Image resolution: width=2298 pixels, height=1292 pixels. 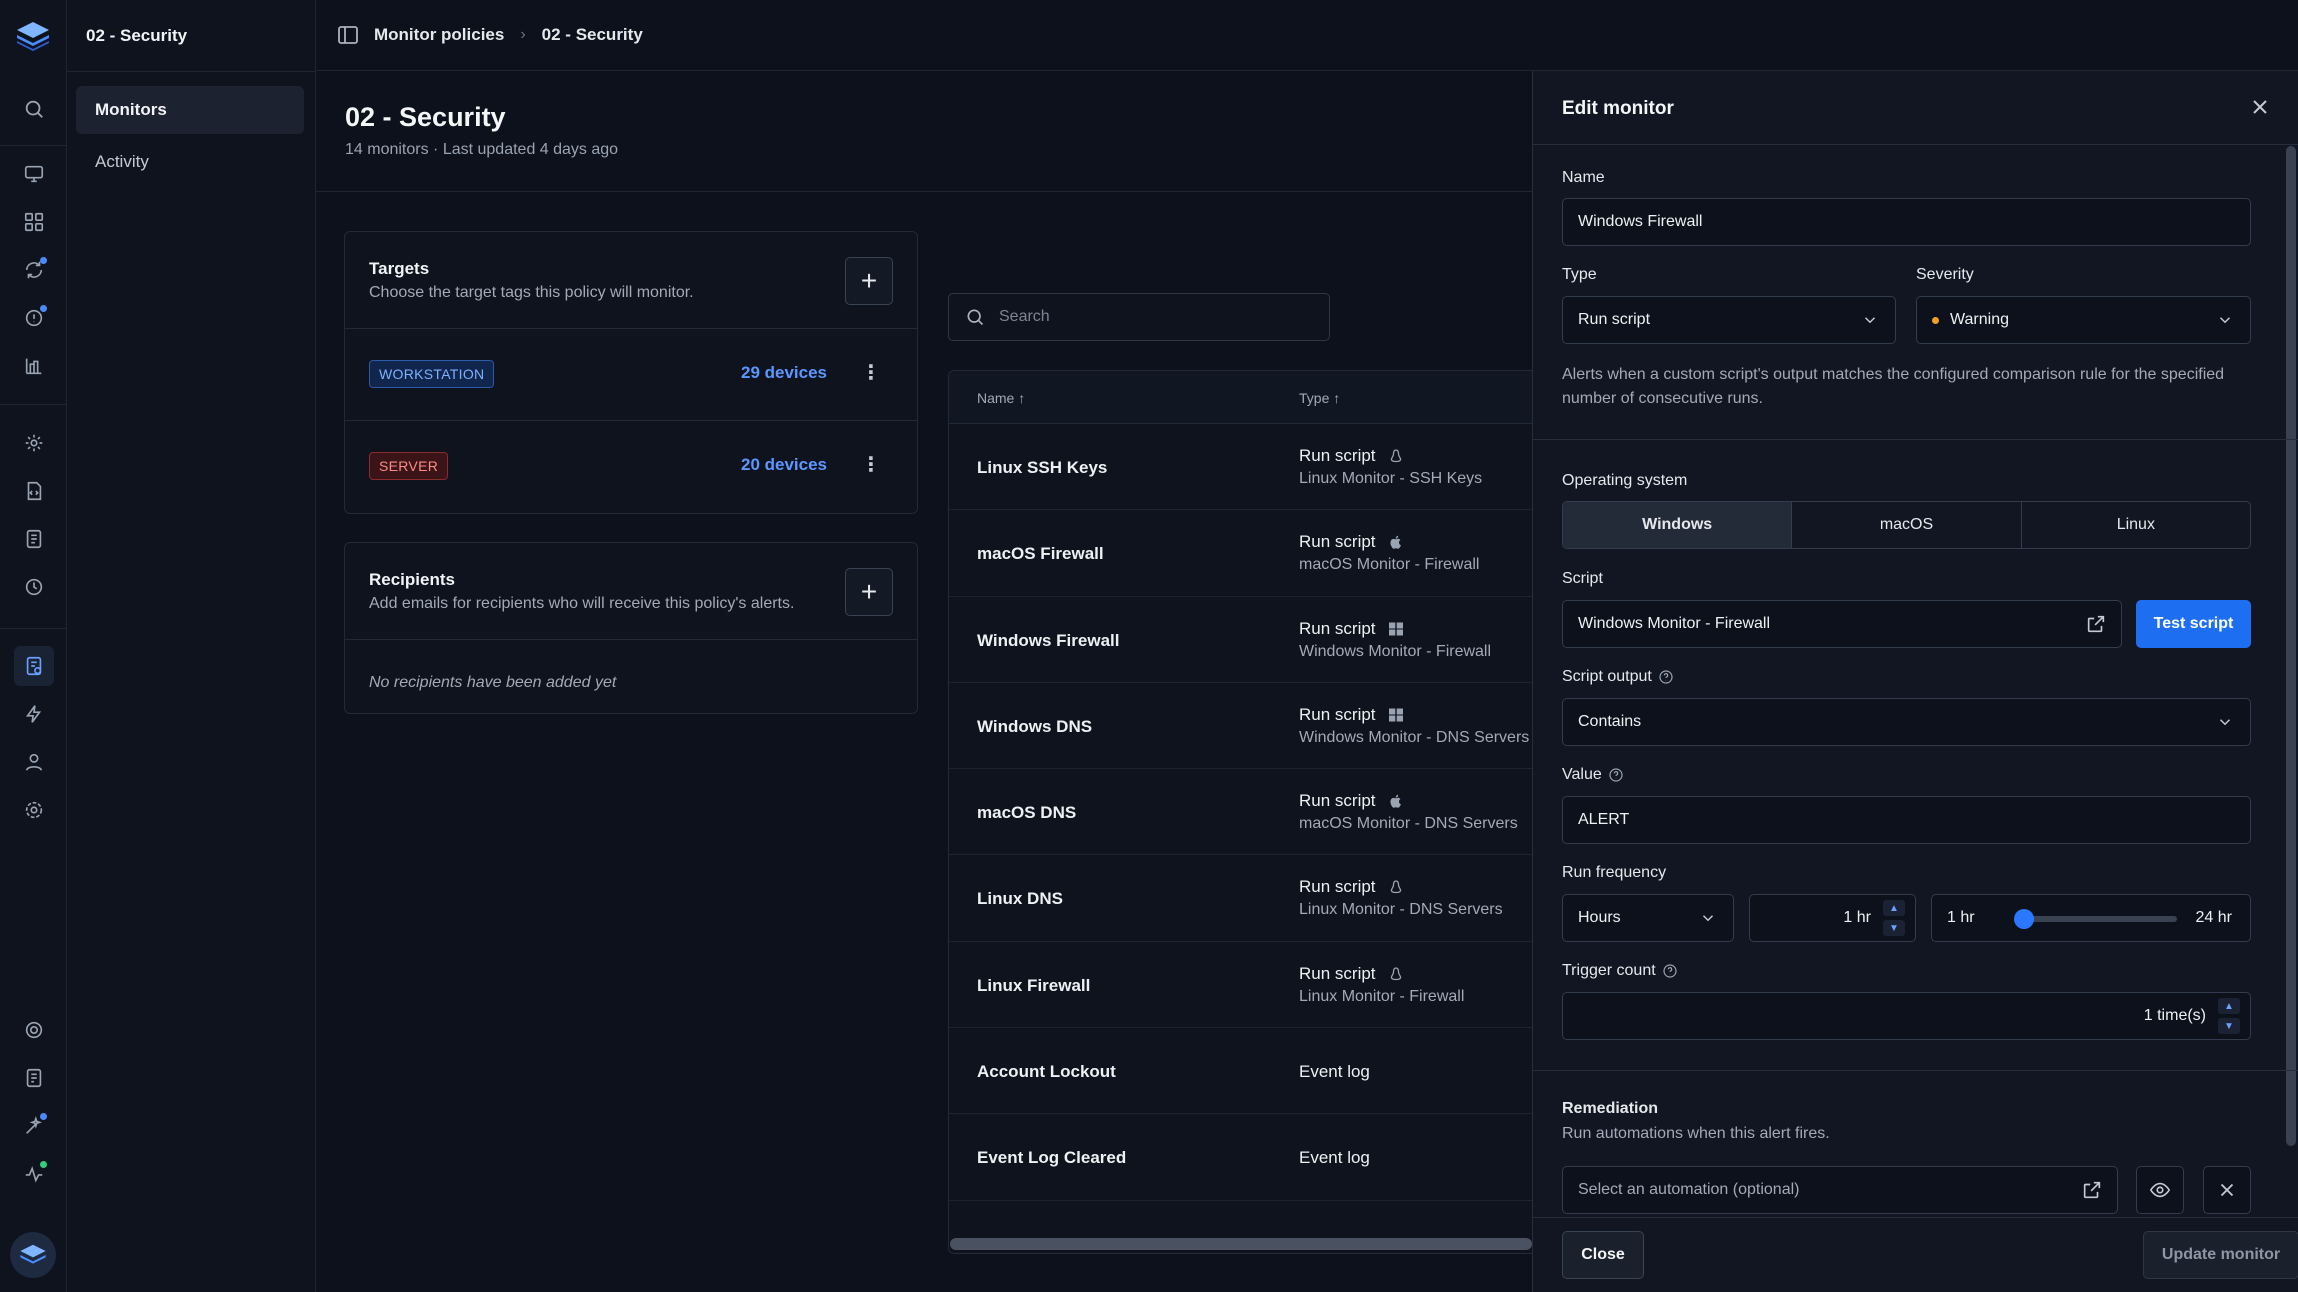 What do you see at coordinates (2136, 525) in the screenshot?
I see `os-option-linux: Linux` at bounding box center [2136, 525].